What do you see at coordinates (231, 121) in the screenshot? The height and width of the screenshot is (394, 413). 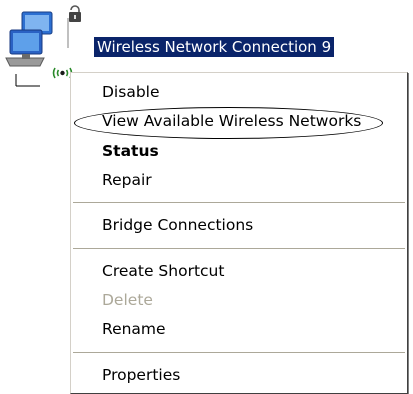 I see `menu-item-view-available-wireless-networks: View Available Wireless Networks` at bounding box center [231, 121].